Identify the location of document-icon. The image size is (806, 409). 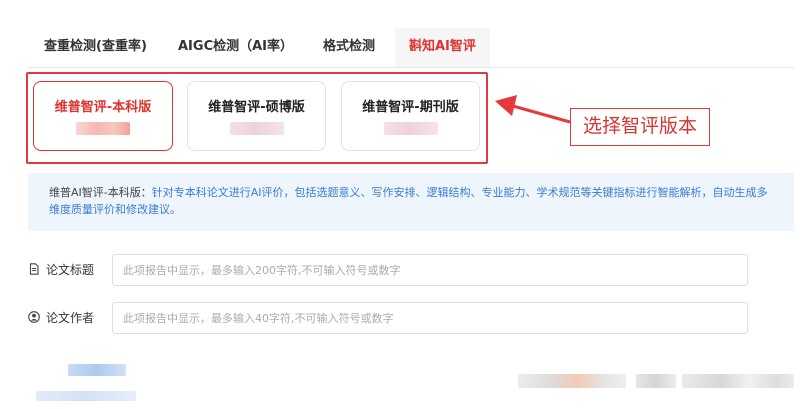
(34, 269).